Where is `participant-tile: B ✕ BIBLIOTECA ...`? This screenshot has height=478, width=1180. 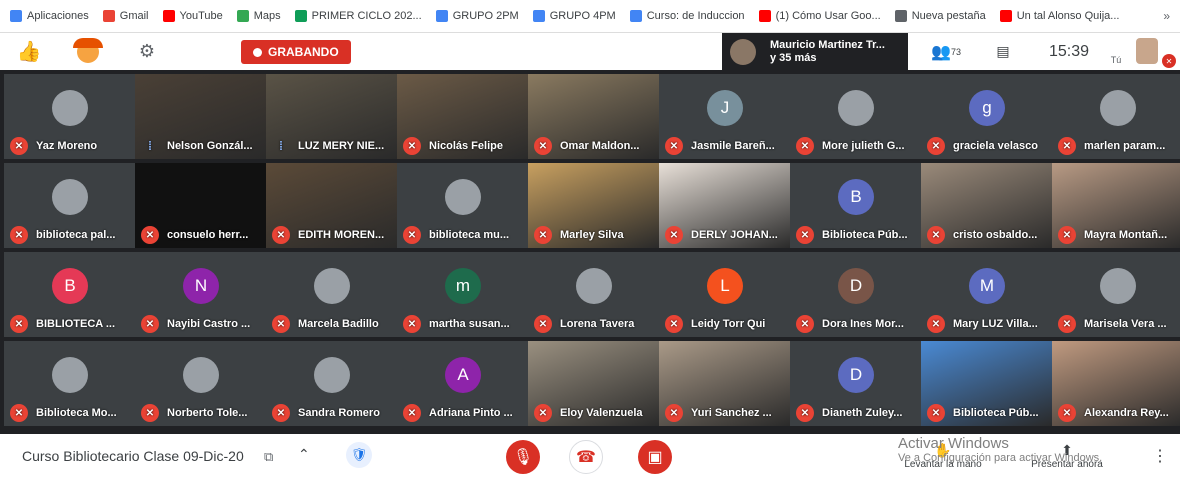 participant-tile: B ✕ BIBLIOTECA ... is located at coordinates (69, 294).